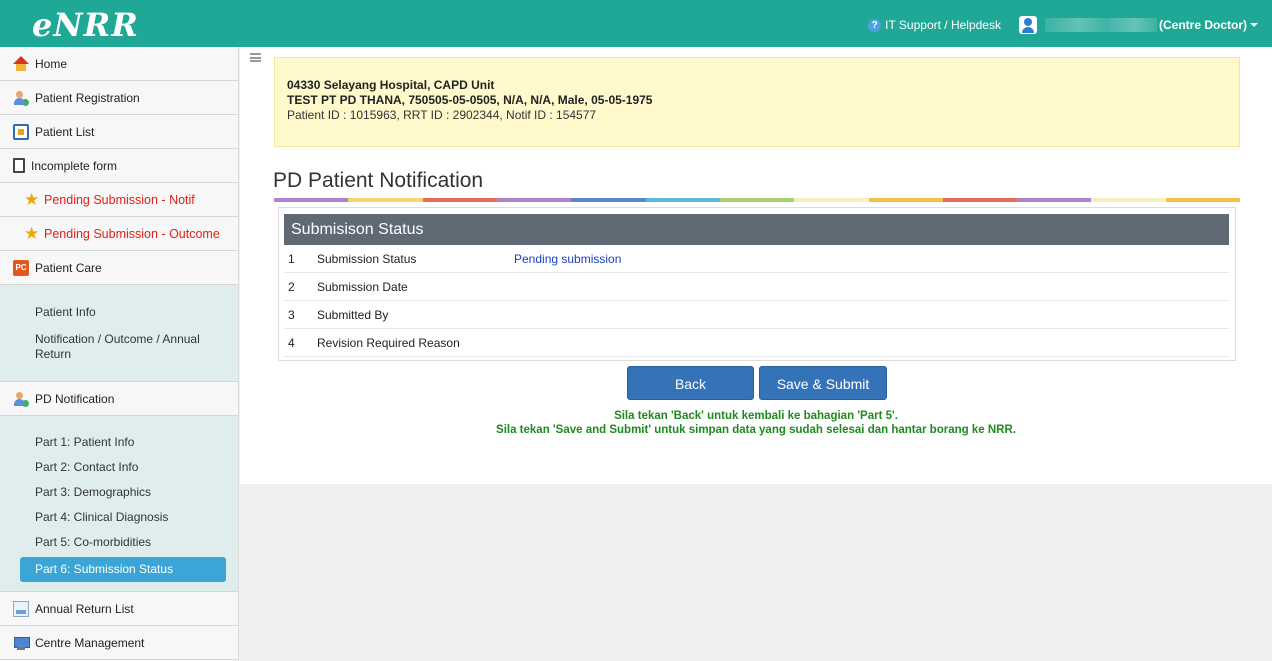 This screenshot has width=1272, height=661. I want to click on list-icon, so click(21, 131).